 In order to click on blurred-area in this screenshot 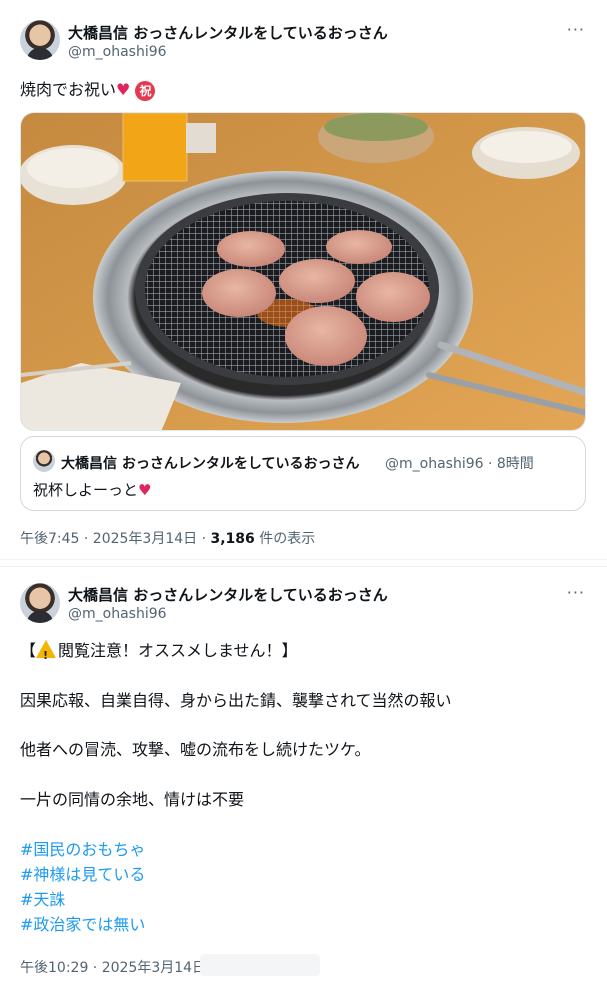, I will do `click(260, 965)`.